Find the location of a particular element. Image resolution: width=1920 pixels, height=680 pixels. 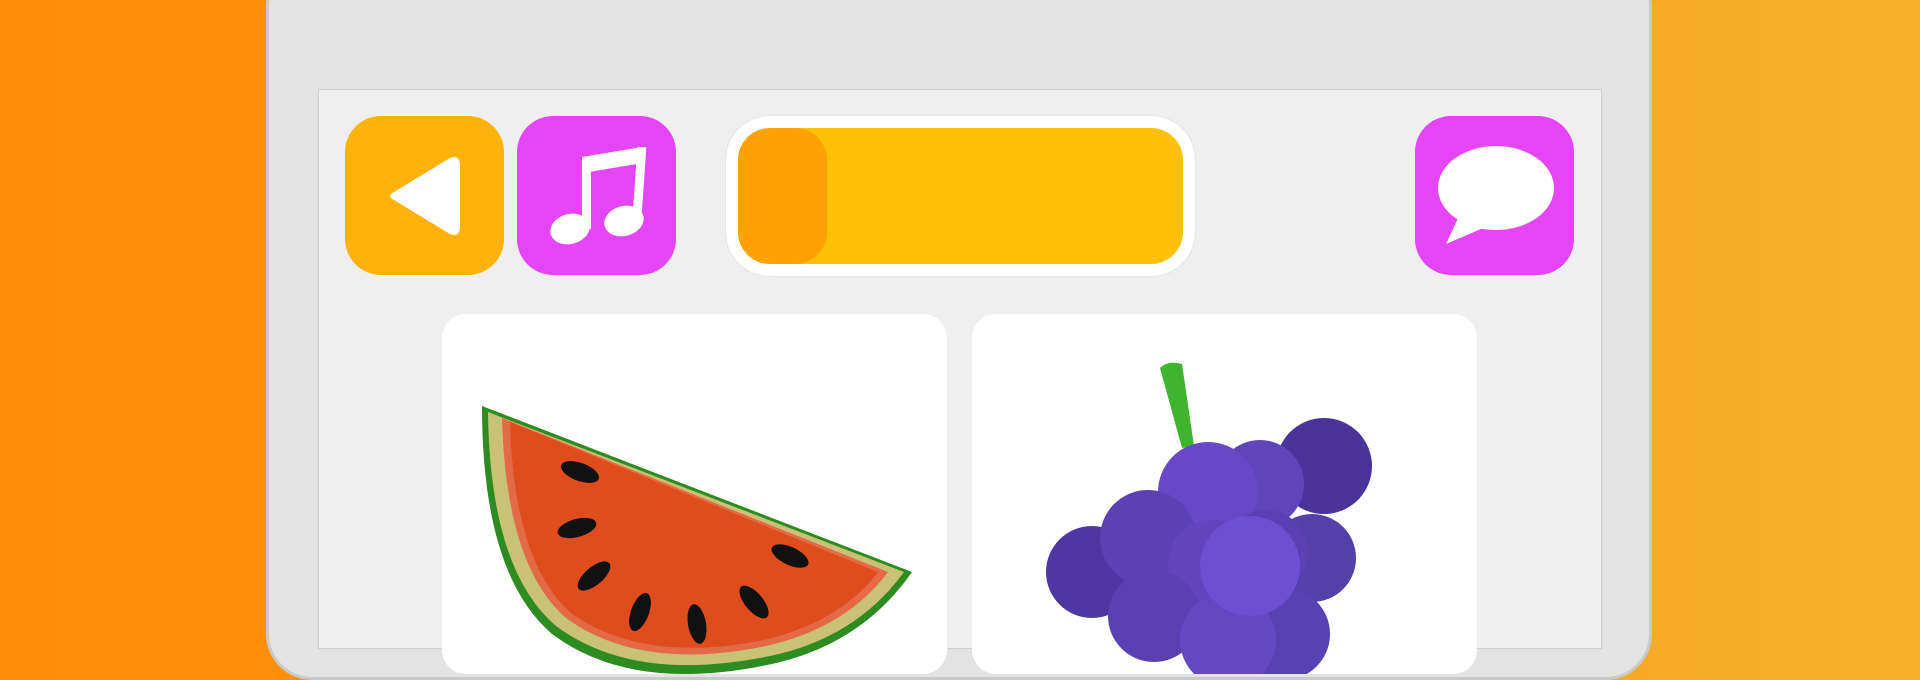

watermelon-icon is located at coordinates (697, 540).